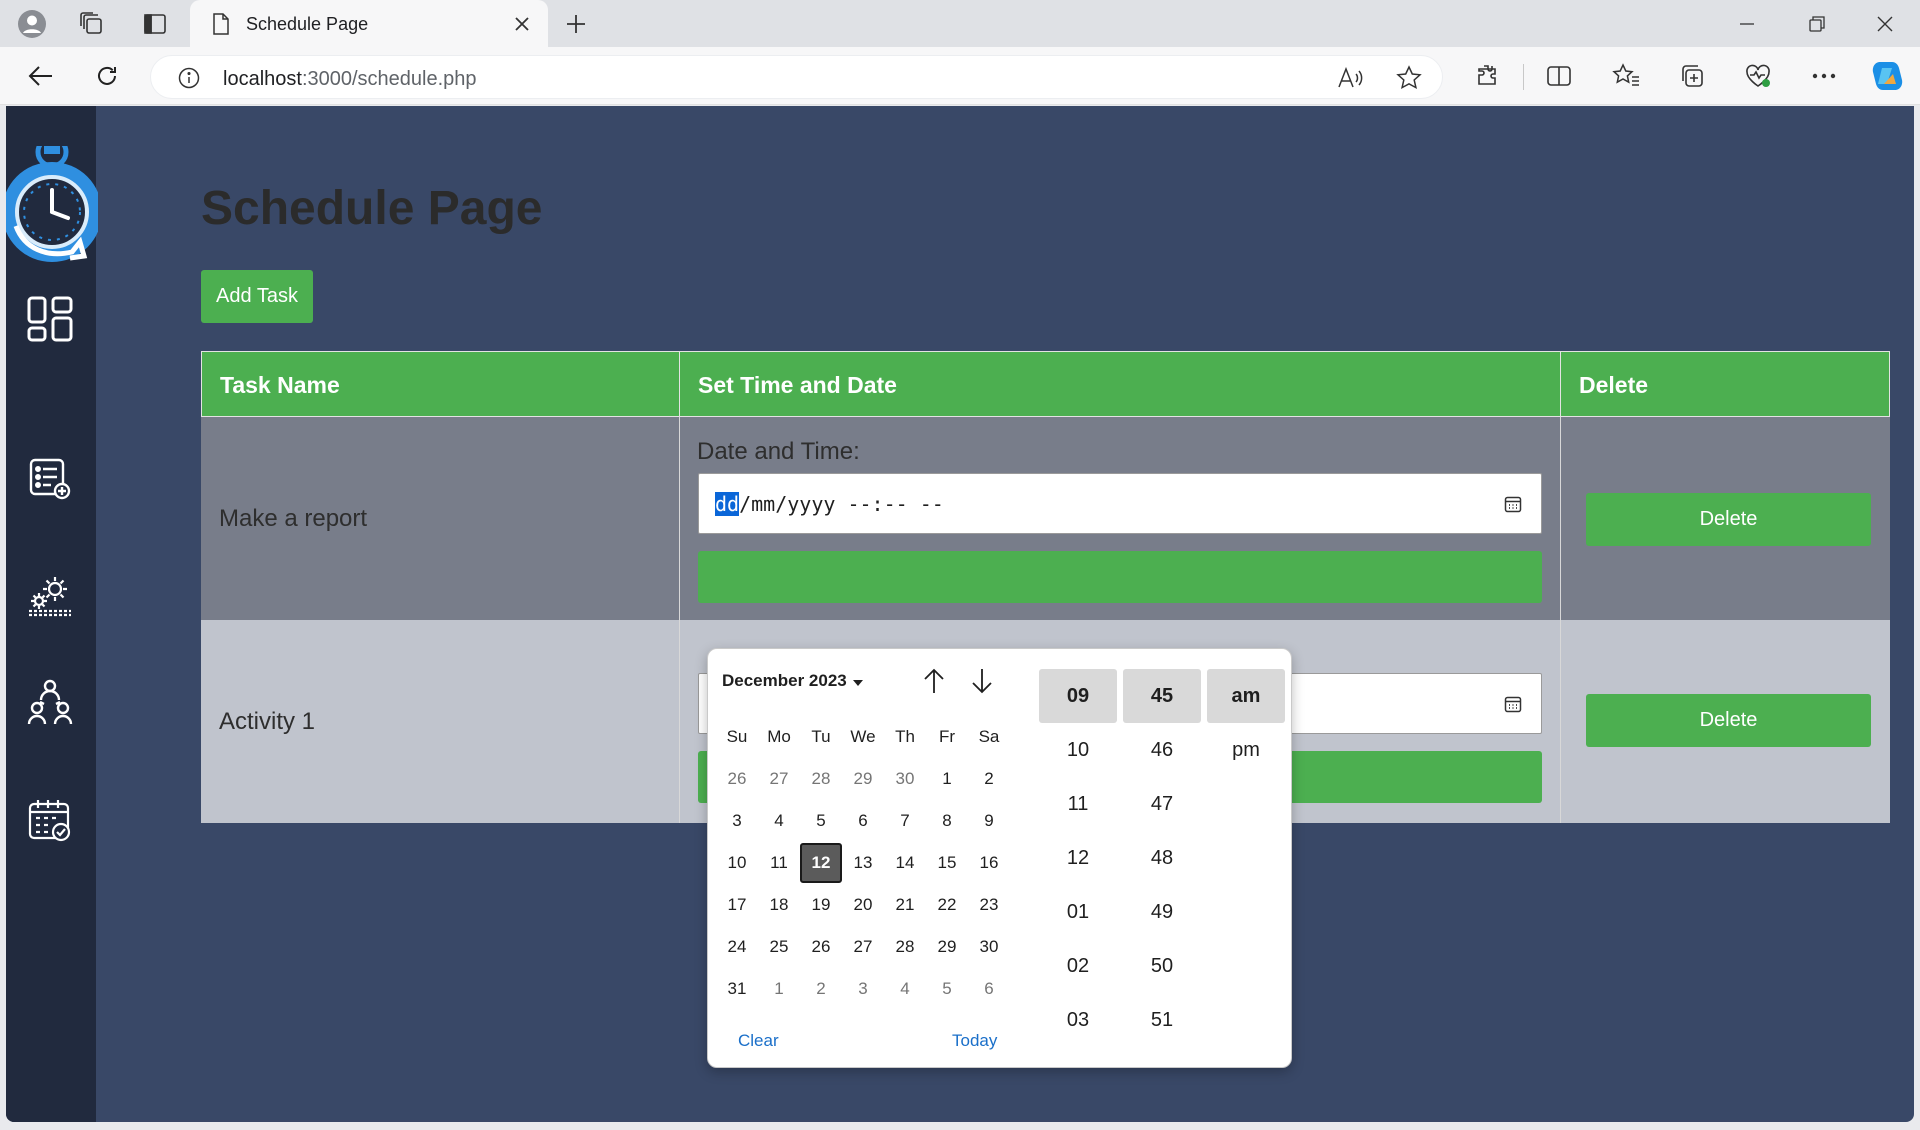 The image size is (1920, 1130). Describe the element at coordinates (50, 702) in the screenshot. I see `team-icon` at that location.